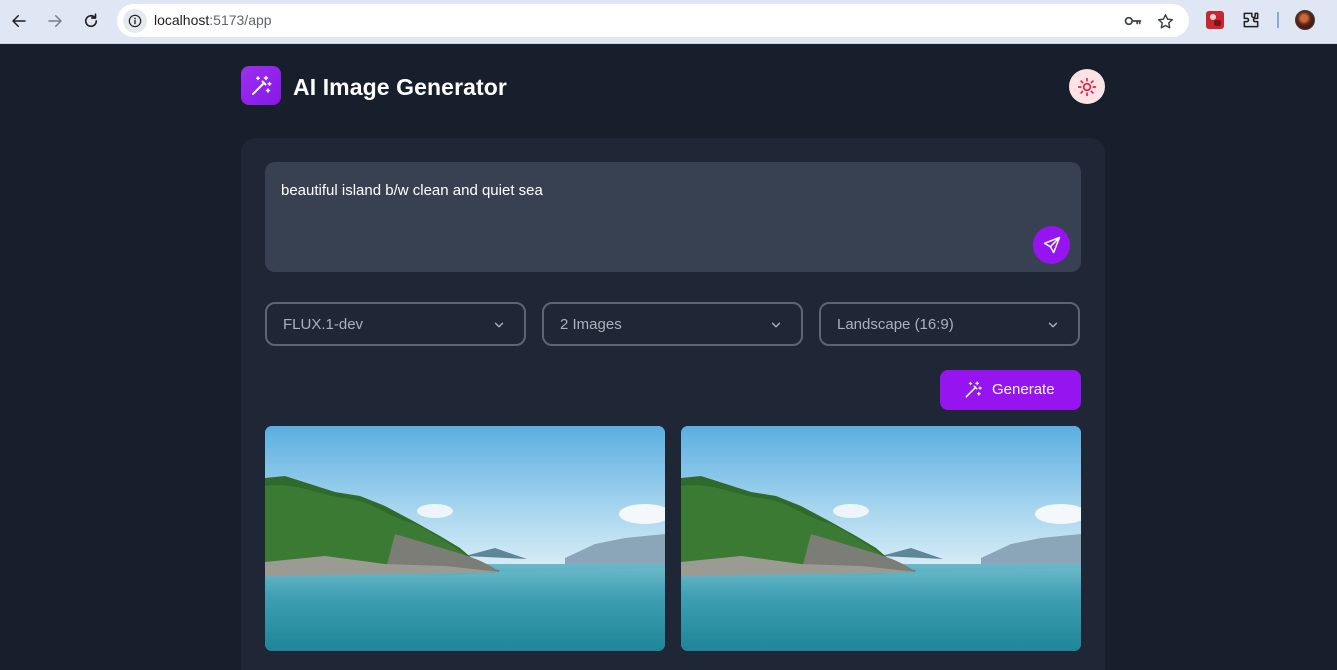 Image resolution: width=1337 pixels, height=670 pixels. What do you see at coordinates (895, 324) in the screenshot?
I see `aspect-ratio-select-value: Landscape (16:9)` at bounding box center [895, 324].